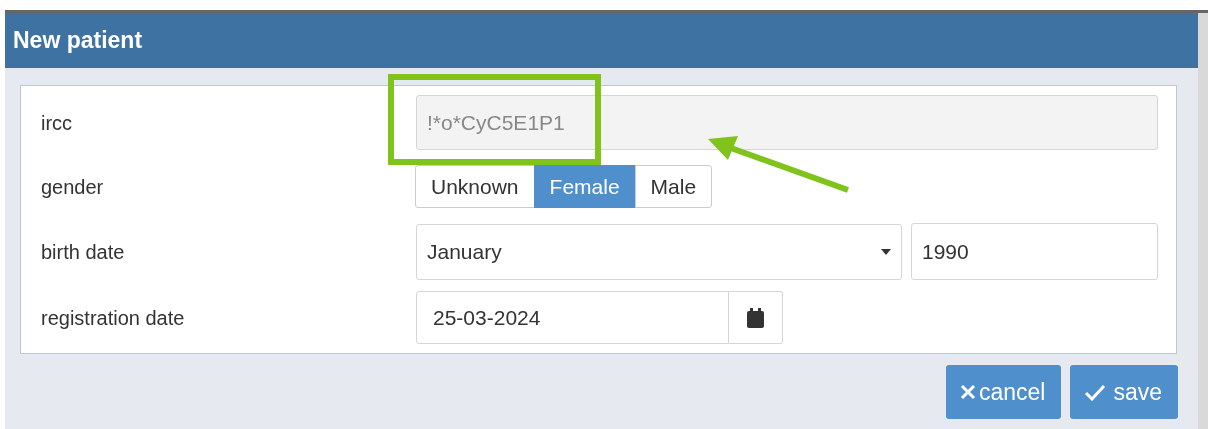  Describe the element at coordinates (113, 318) in the screenshot. I see `field-label: registration date` at that location.